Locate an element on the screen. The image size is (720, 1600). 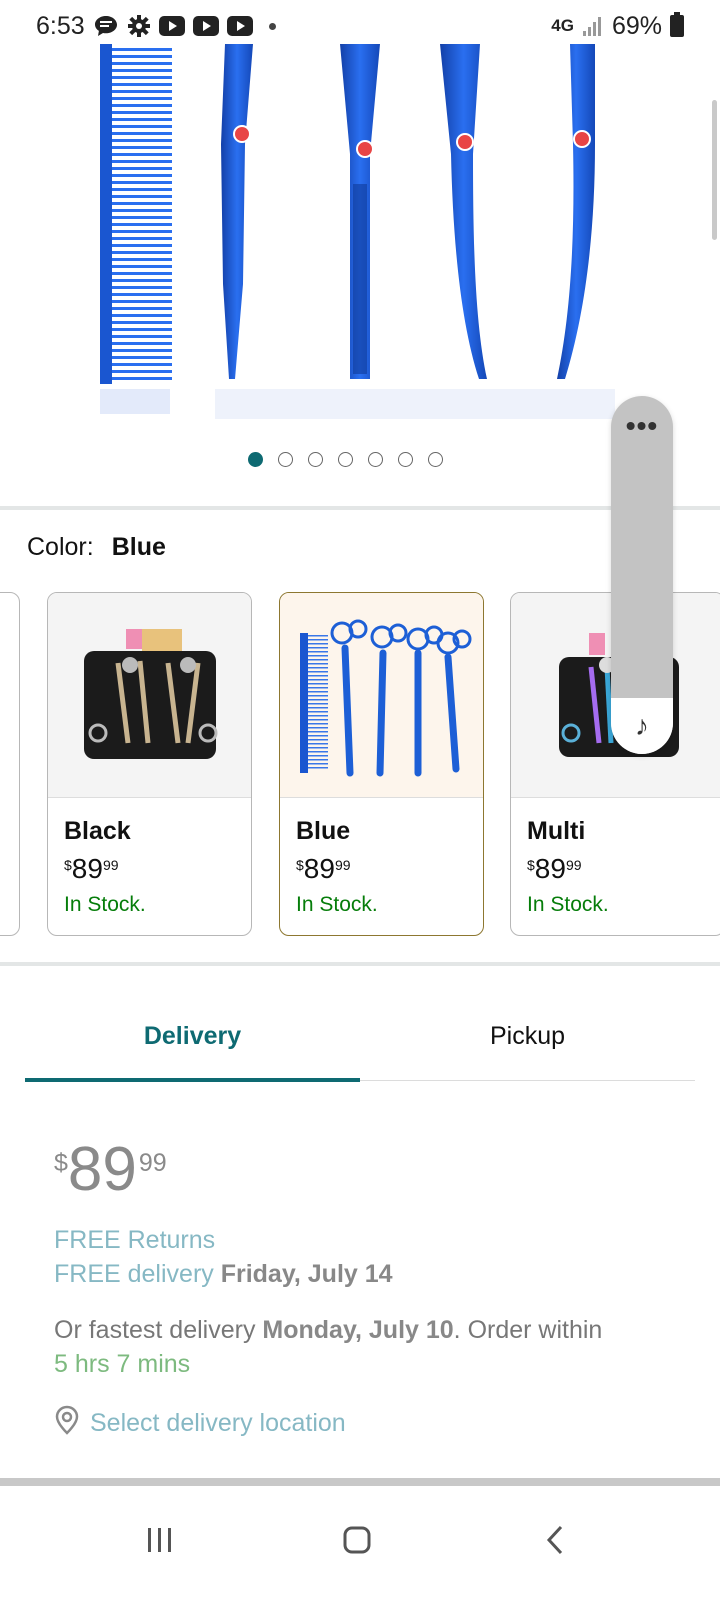
system-nav-bar is located at coordinates (360, 1543).